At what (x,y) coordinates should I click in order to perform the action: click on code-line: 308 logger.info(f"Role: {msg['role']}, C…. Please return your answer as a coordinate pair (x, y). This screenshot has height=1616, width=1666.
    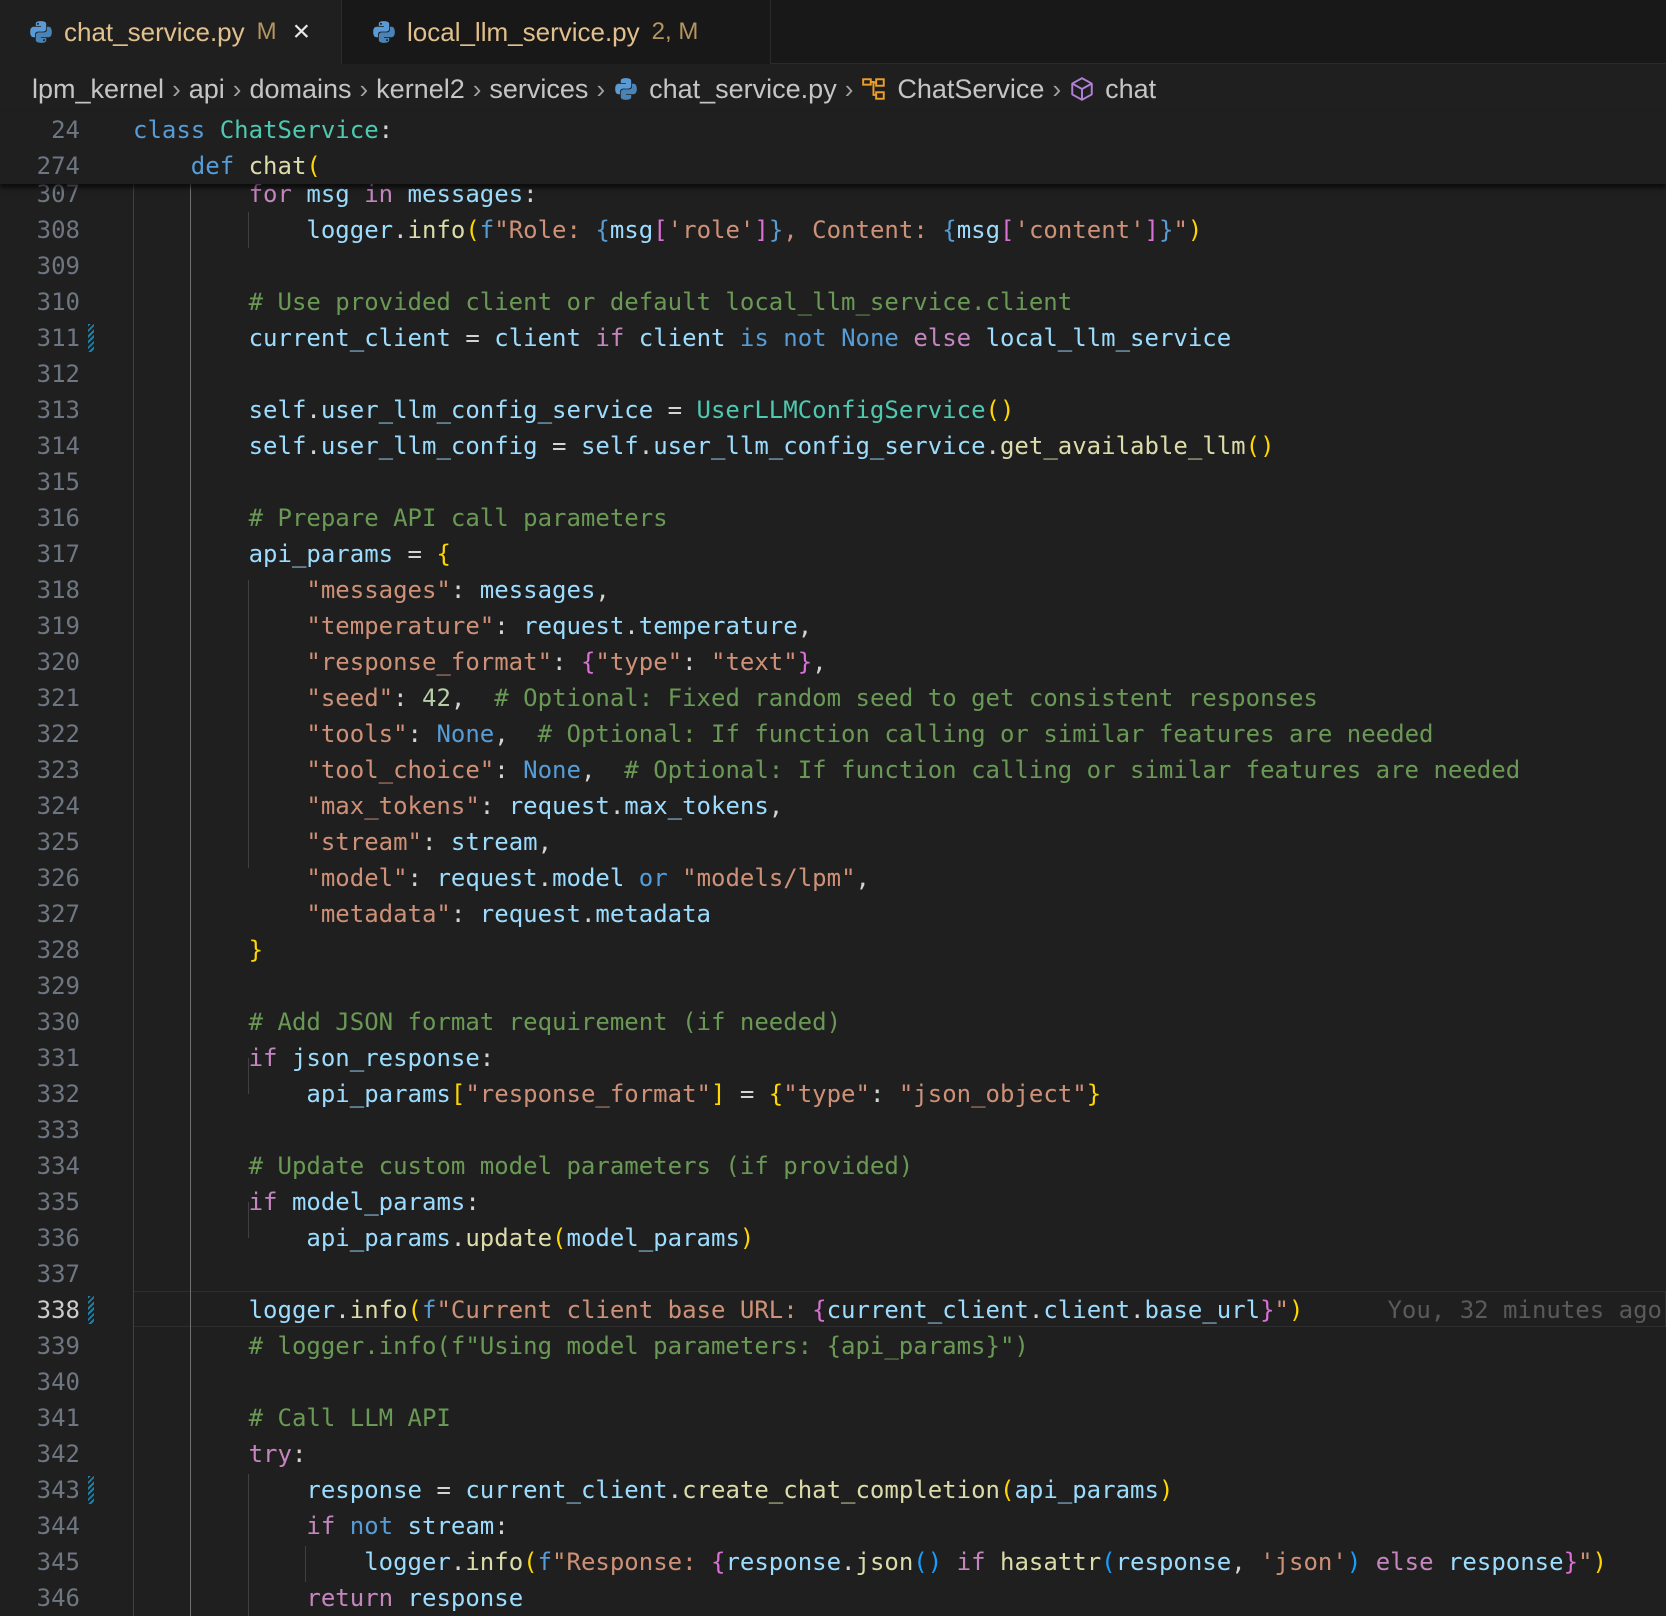
    Looking at the image, I should click on (833, 230).